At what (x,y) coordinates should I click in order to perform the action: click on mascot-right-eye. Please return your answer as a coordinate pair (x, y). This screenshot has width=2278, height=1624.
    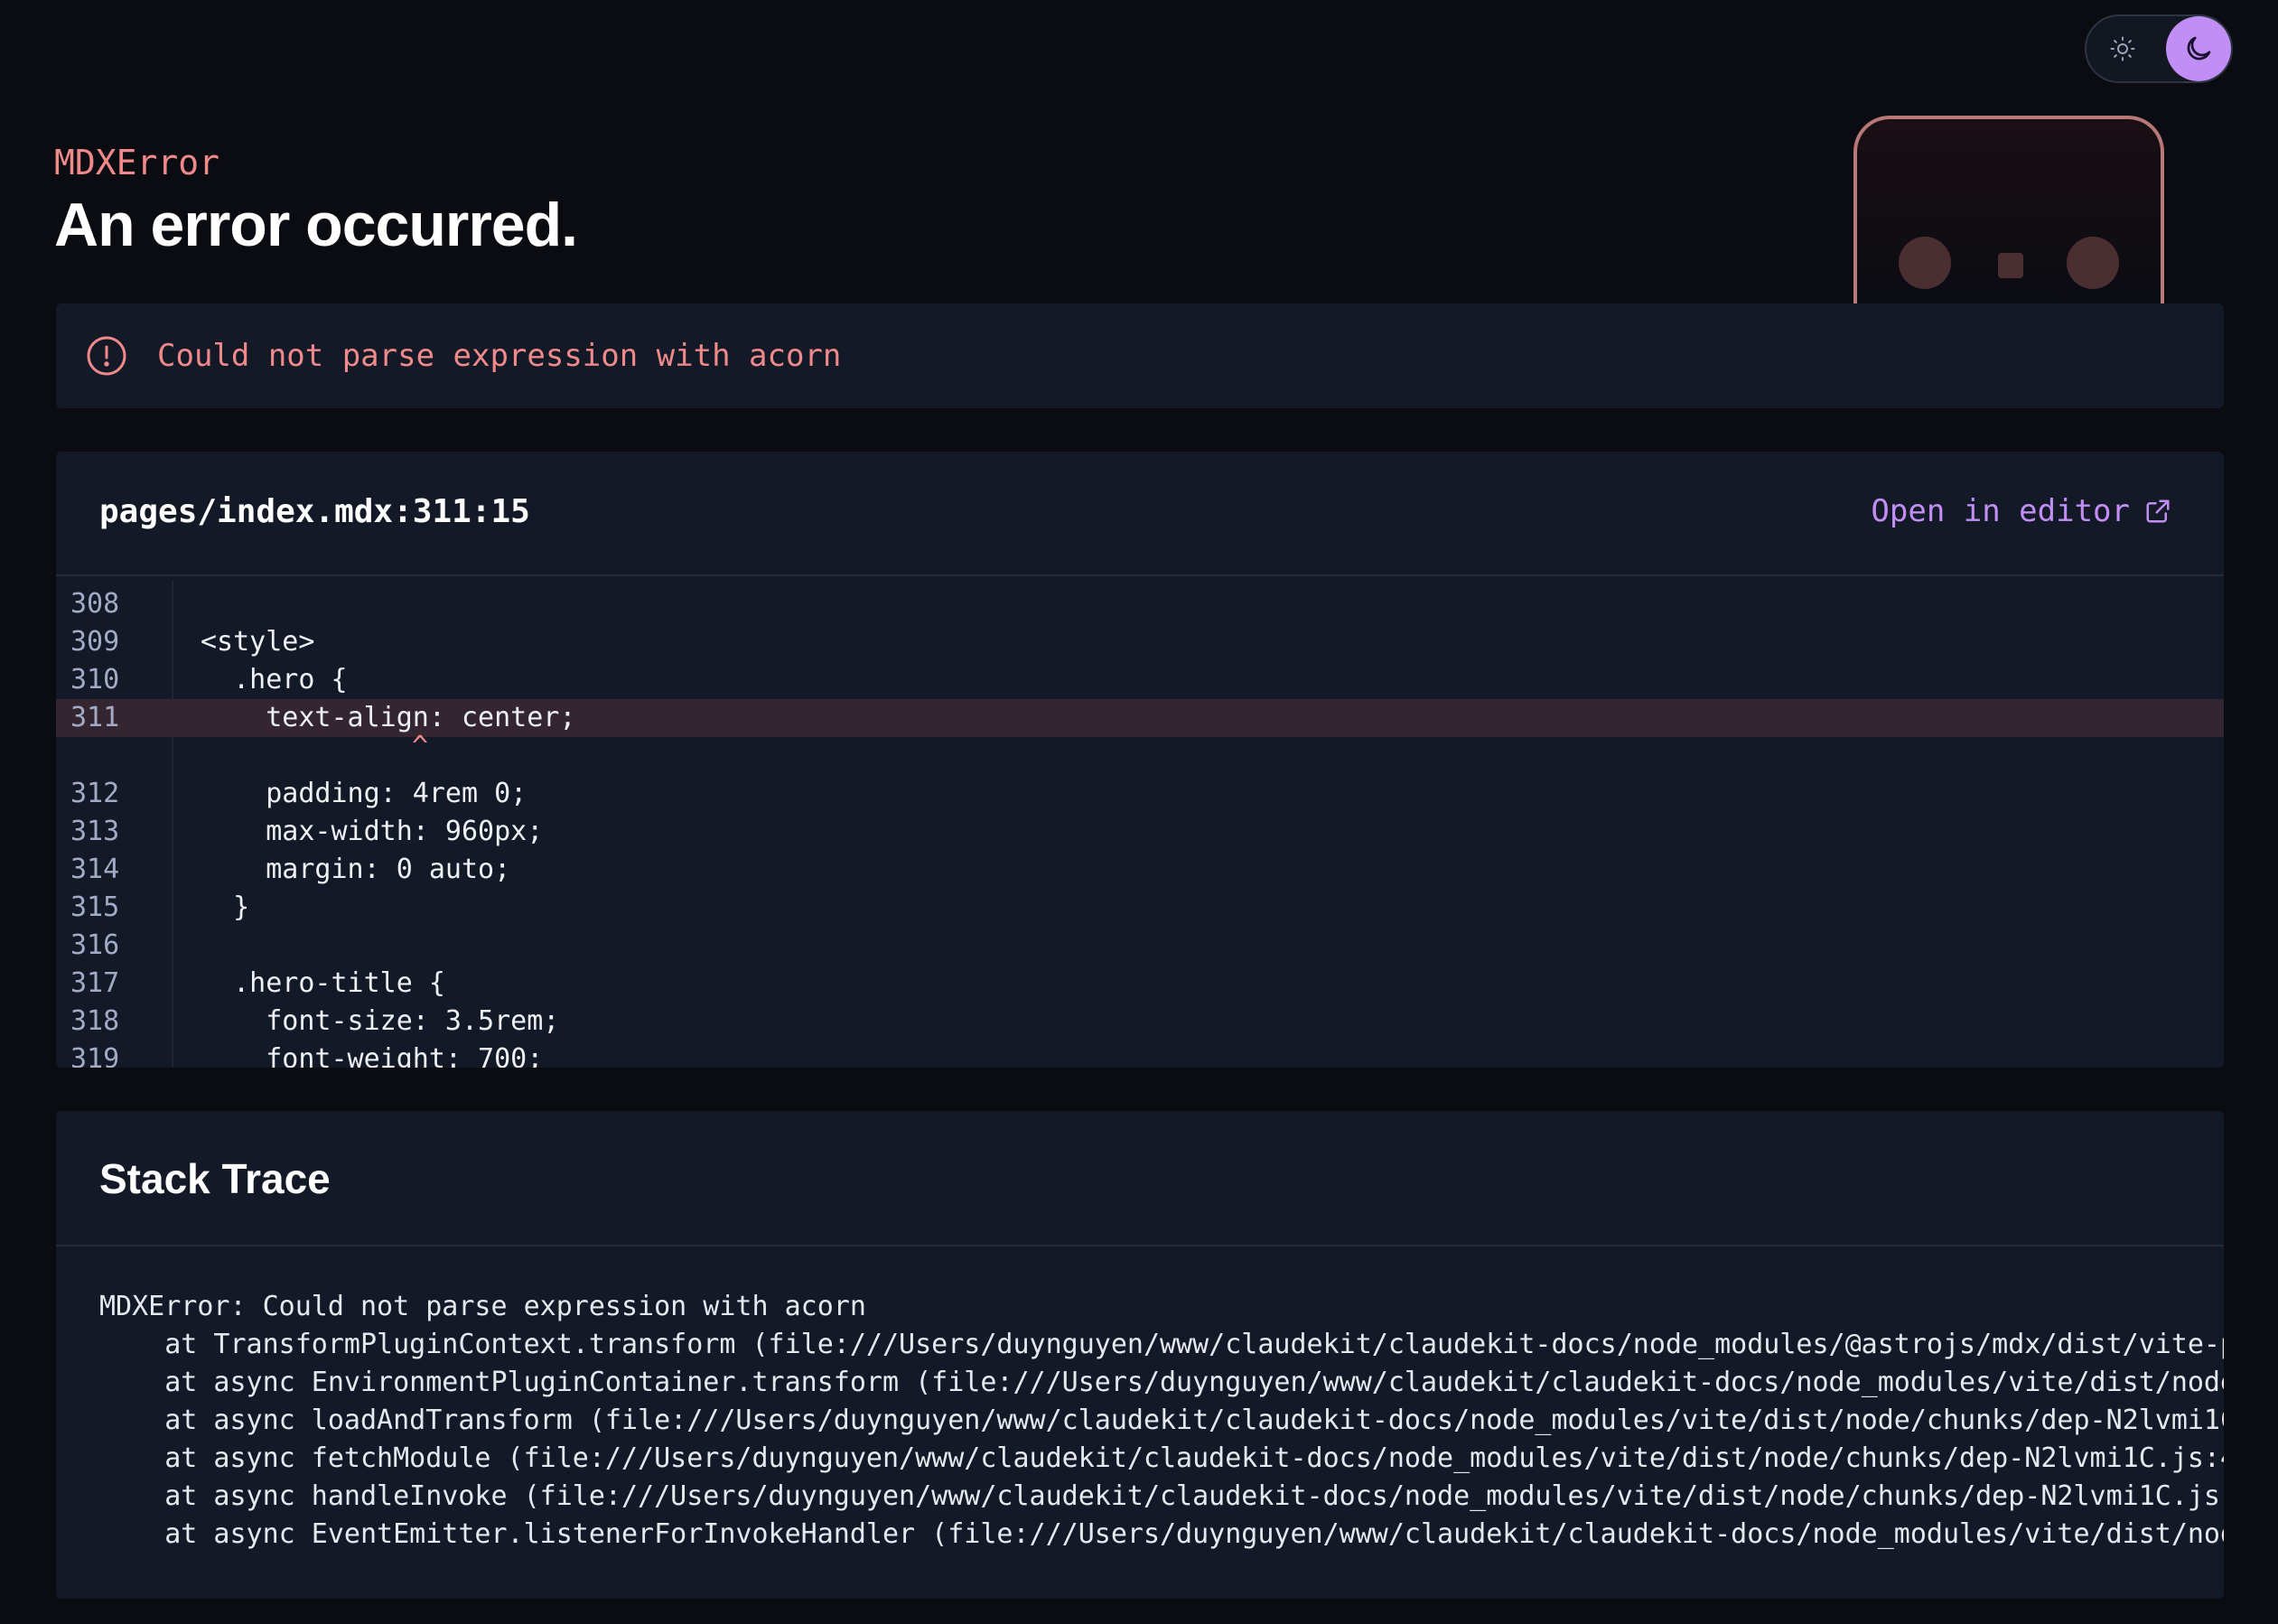
    Looking at the image, I should click on (2093, 263).